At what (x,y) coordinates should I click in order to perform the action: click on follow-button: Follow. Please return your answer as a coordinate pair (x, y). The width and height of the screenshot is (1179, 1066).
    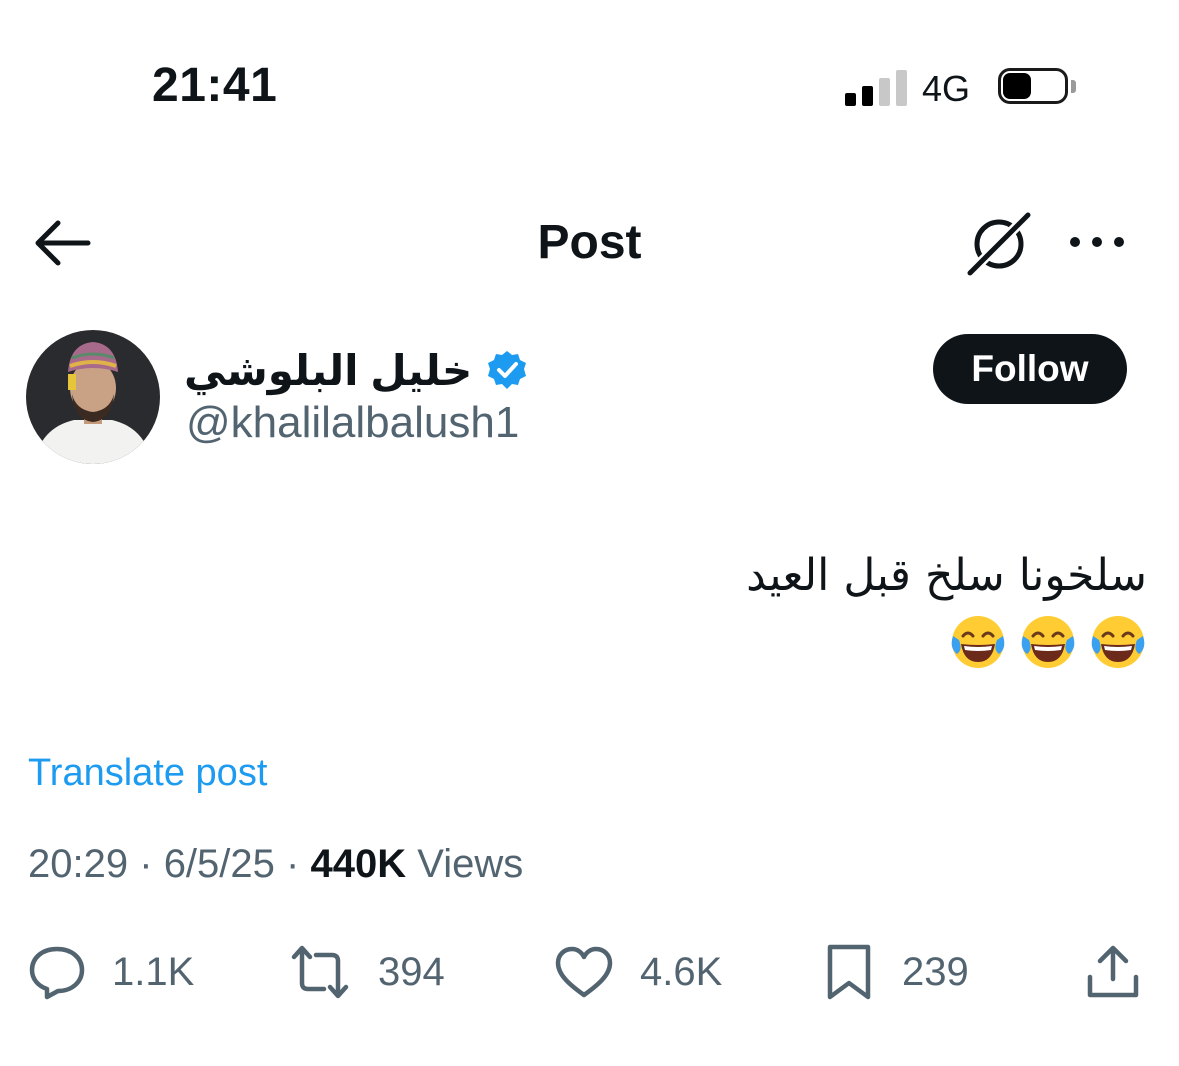
    Looking at the image, I should click on (1030, 369).